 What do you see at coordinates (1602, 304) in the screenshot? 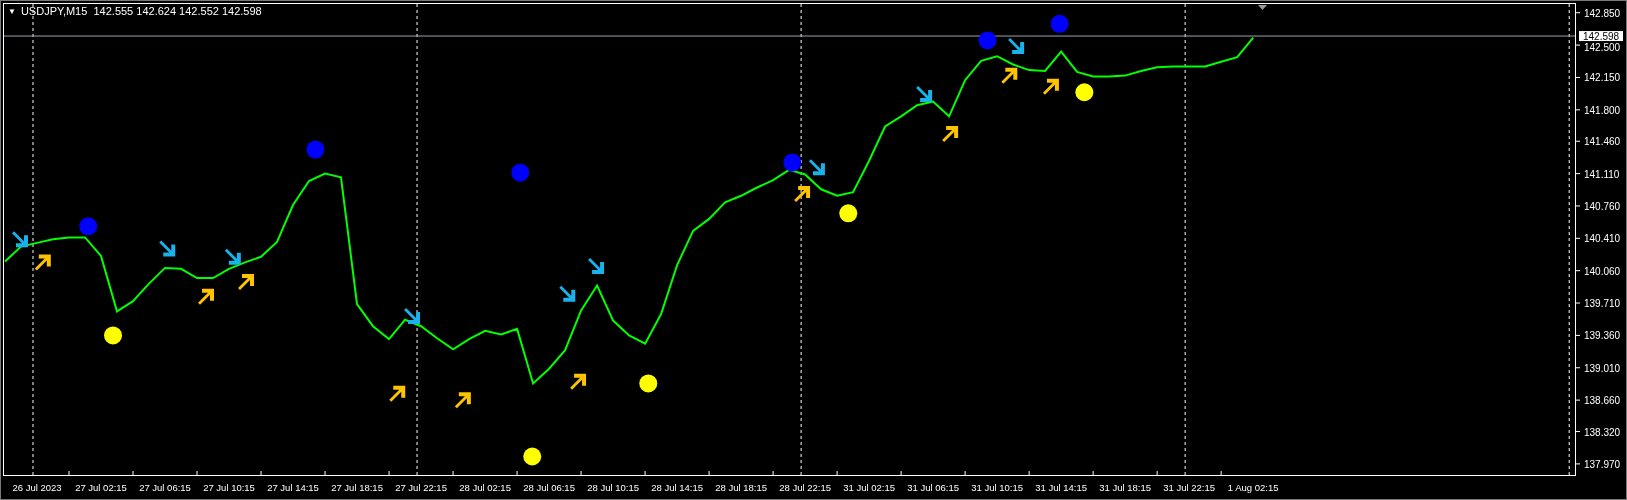
I see `axis-label: 139.710` at bounding box center [1602, 304].